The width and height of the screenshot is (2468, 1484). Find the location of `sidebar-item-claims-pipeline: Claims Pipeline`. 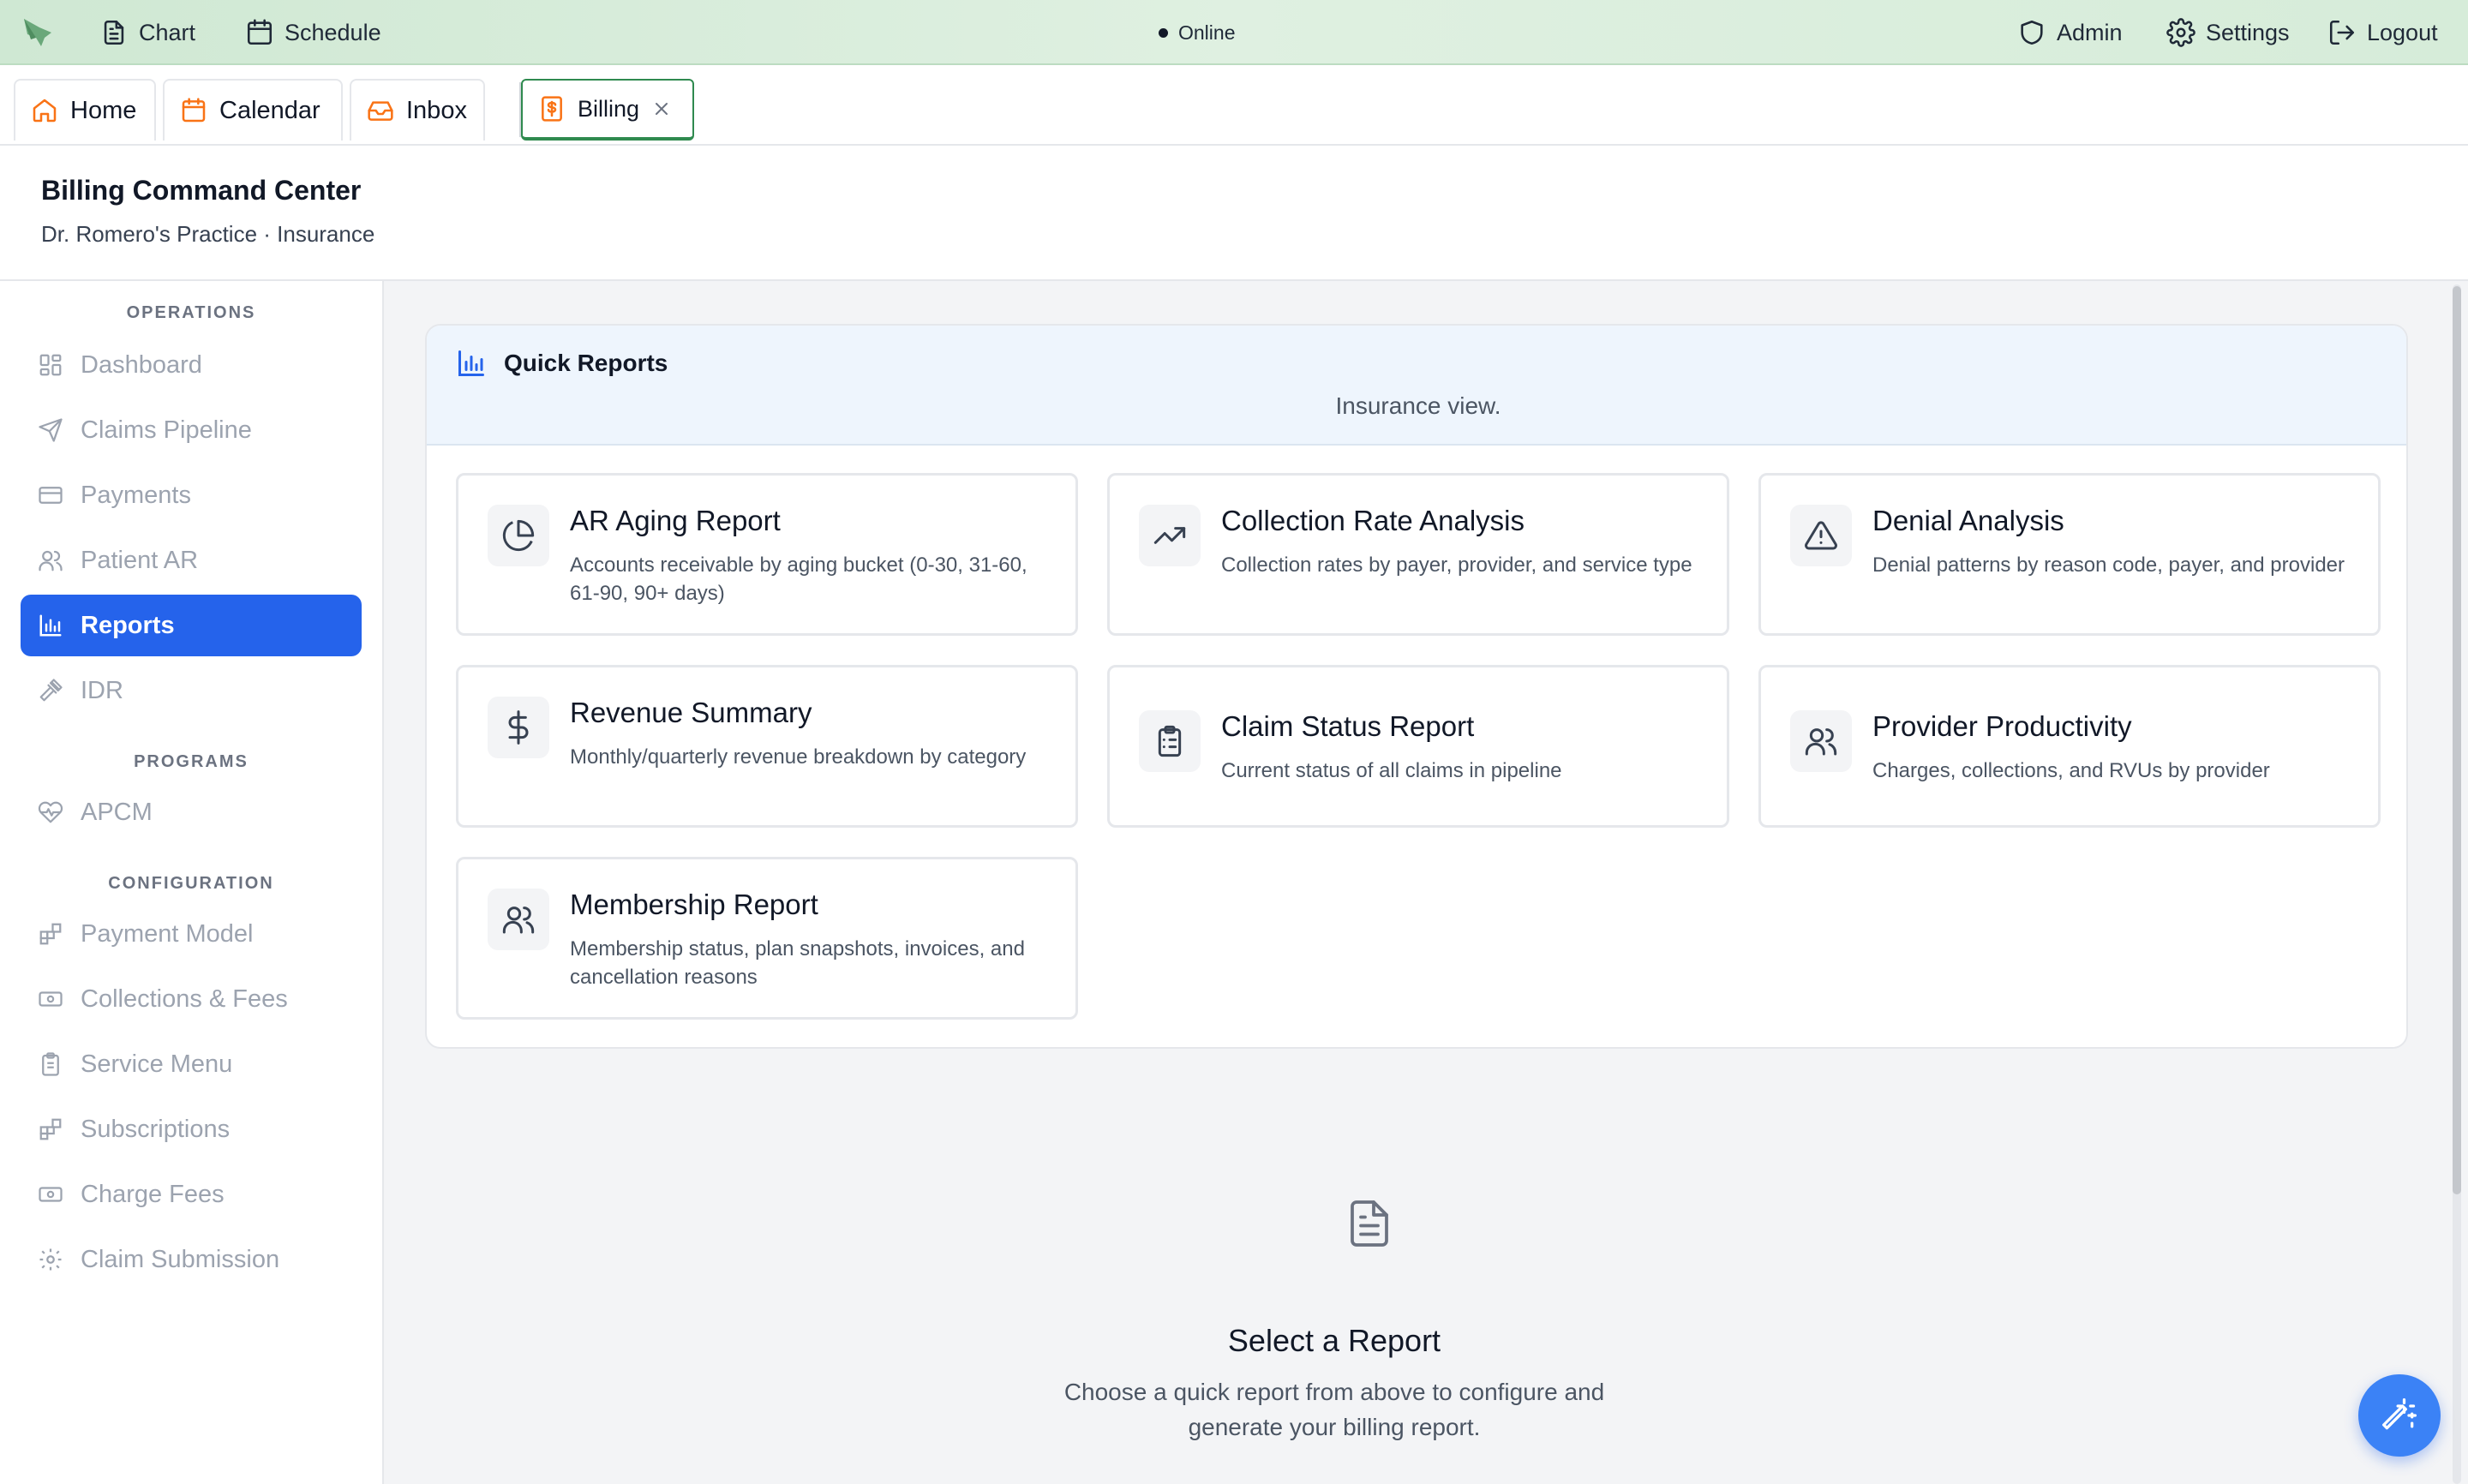

sidebar-item-claims-pipeline: Claims Pipeline is located at coordinates (191, 430).